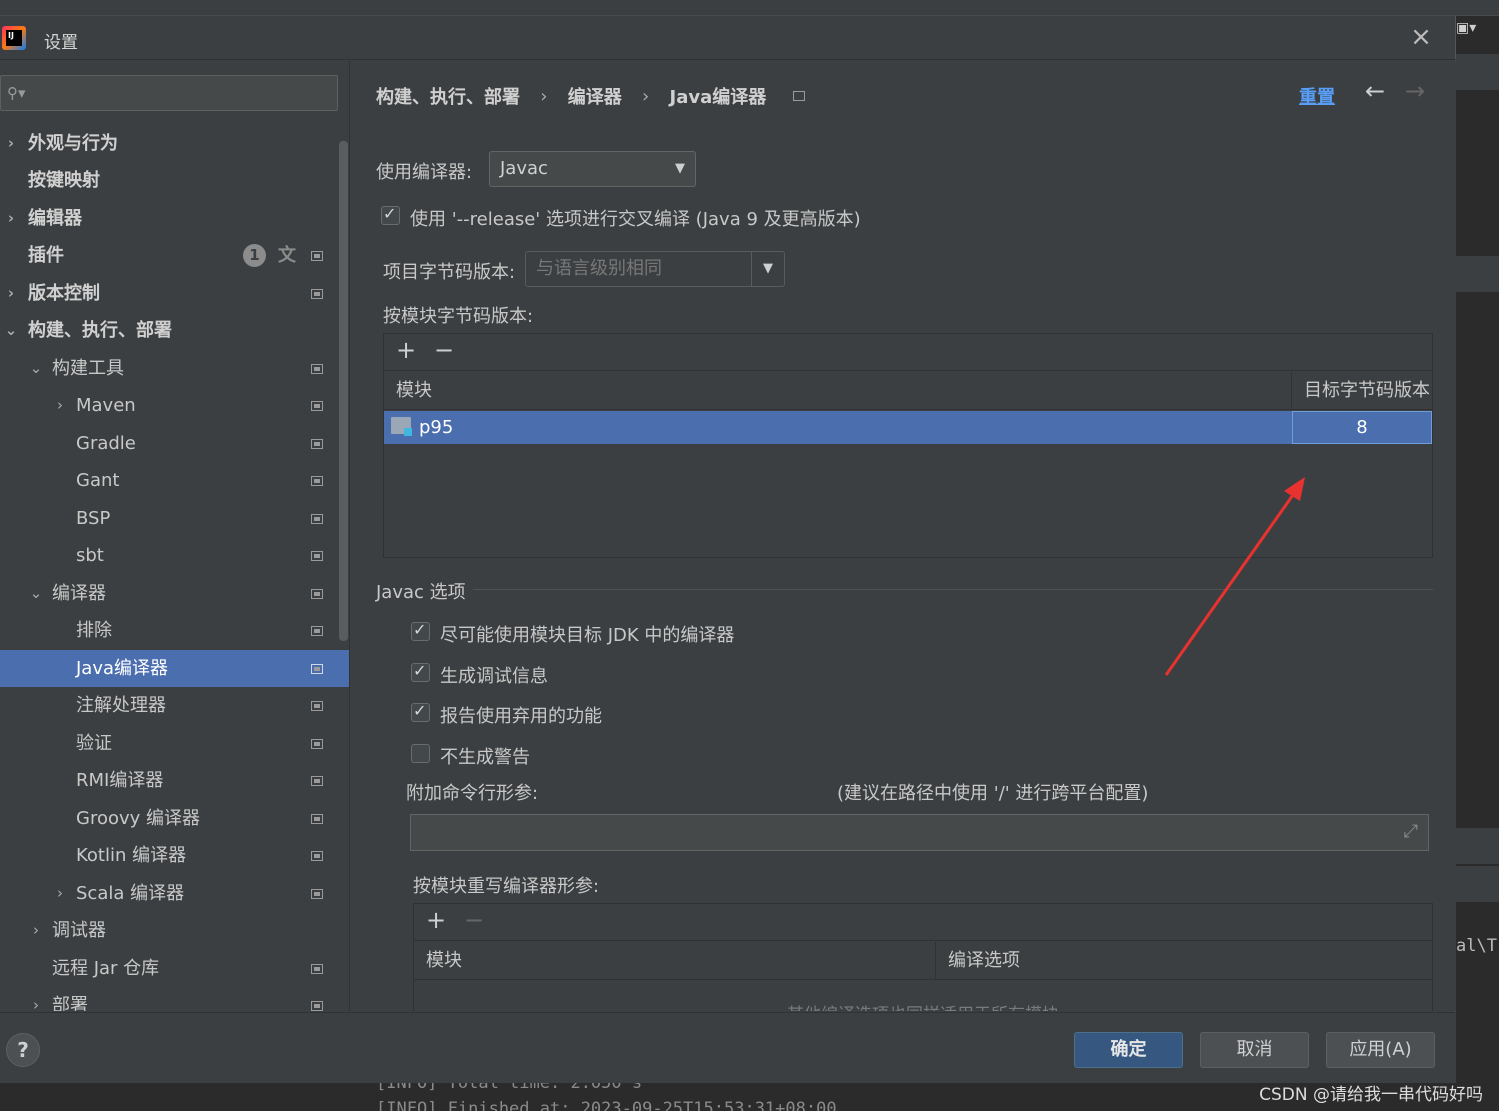 The width and height of the screenshot is (1499, 1111). I want to click on csdn-watermark: CSDN @请给我一串代码好吗, so click(1371, 1095).